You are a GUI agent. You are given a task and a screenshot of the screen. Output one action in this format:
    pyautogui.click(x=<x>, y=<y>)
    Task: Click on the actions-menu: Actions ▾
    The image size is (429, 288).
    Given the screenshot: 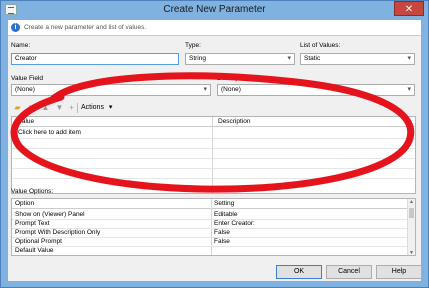 What is the action you would take?
    pyautogui.click(x=96, y=108)
    